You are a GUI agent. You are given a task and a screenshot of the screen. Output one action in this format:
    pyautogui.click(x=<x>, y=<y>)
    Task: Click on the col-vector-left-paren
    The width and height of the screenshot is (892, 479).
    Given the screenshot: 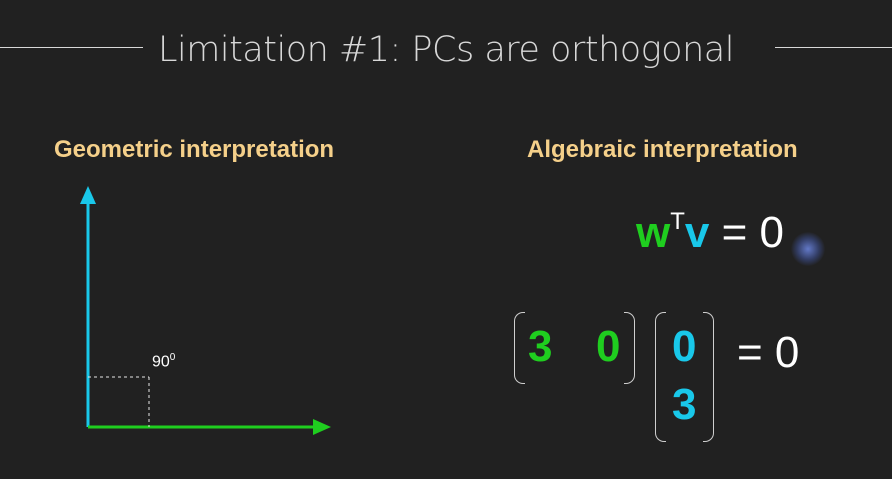 What is the action you would take?
    pyautogui.click(x=660, y=377)
    